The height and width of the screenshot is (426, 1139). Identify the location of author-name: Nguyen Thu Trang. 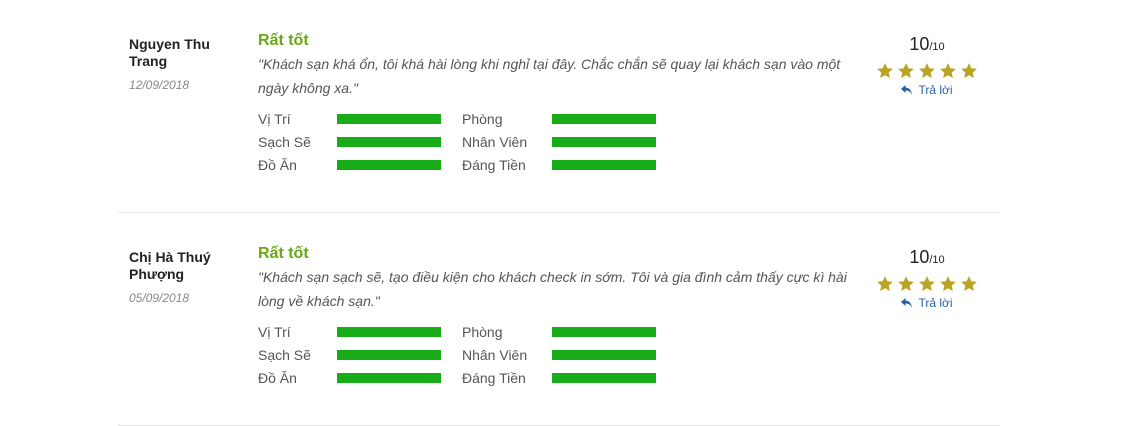
(169, 52).